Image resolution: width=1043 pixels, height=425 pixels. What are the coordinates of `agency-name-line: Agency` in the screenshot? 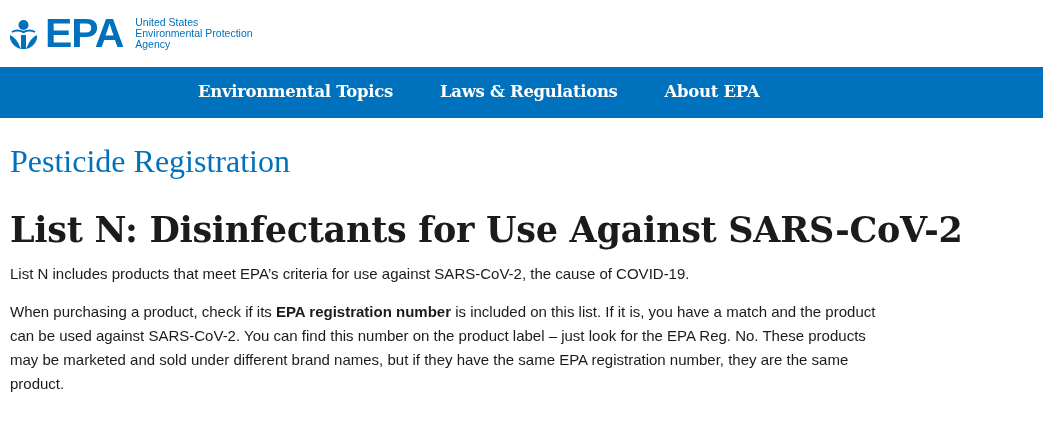 It's located at (153, 44).